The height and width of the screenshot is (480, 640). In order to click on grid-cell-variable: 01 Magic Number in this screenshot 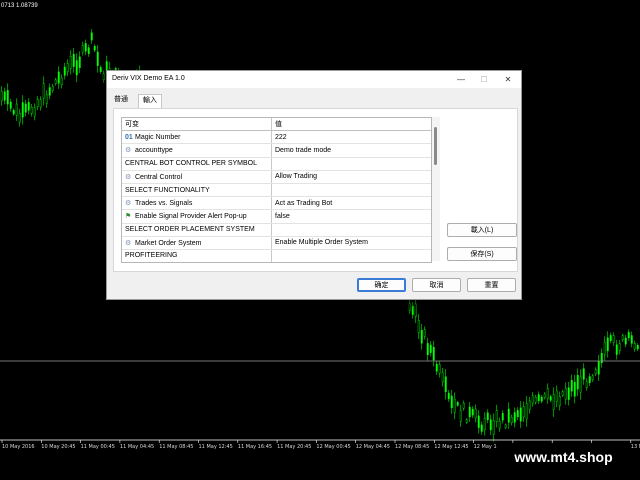, I will do `click(197, 137)`.